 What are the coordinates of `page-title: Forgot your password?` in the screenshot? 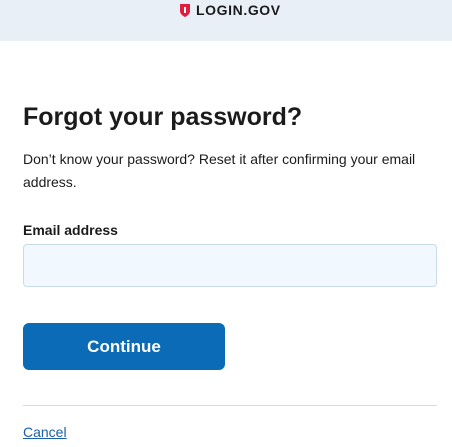 It's located at (163, 117).